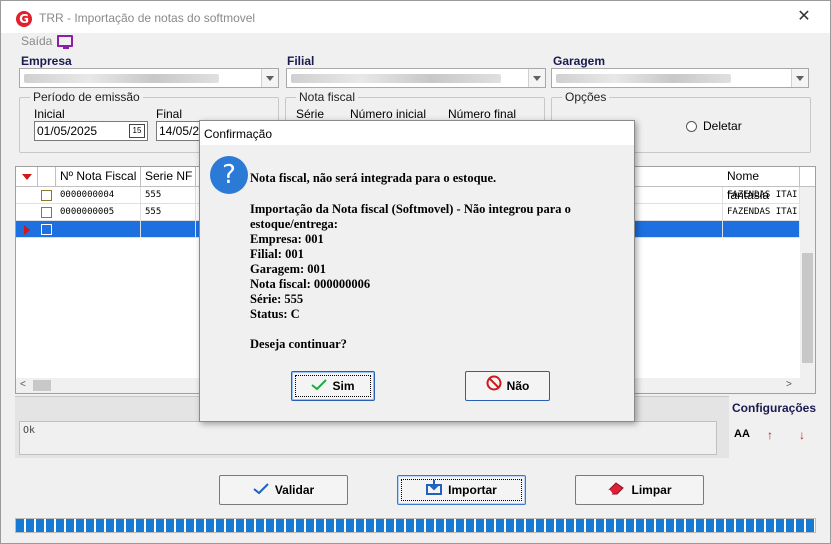 The image size is (831, 544). What do you see at coordinates (24, 19) in the screenshot?
I see `app-logo-icon: G` at bounding box center [24, 19].